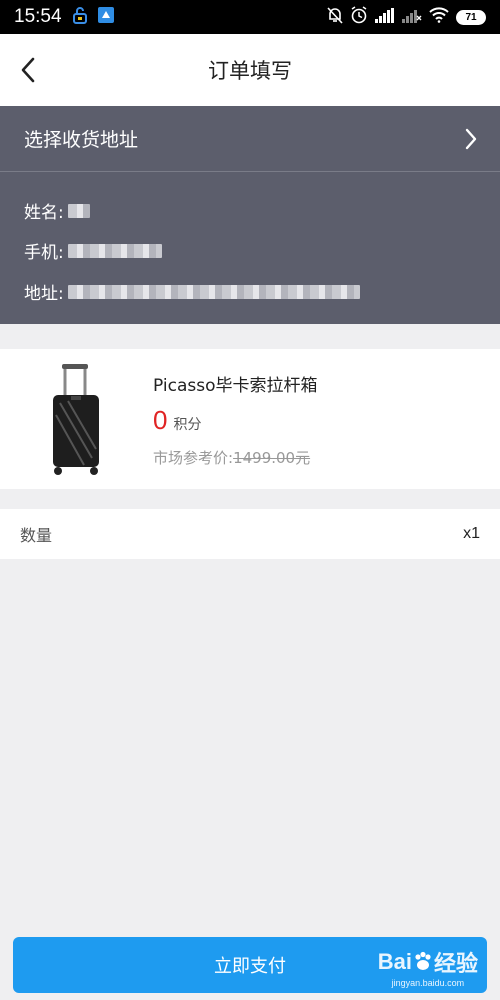 This screenshot has height=1000, width=500. I want to click on address-redacted, so click(213, 291).